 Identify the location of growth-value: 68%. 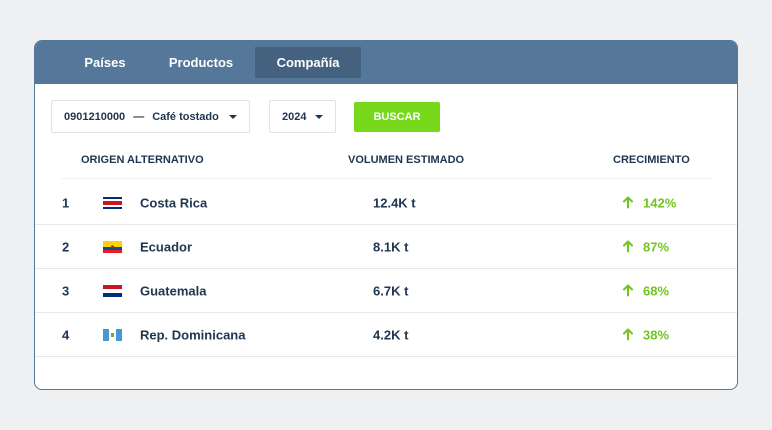
(656, 290).